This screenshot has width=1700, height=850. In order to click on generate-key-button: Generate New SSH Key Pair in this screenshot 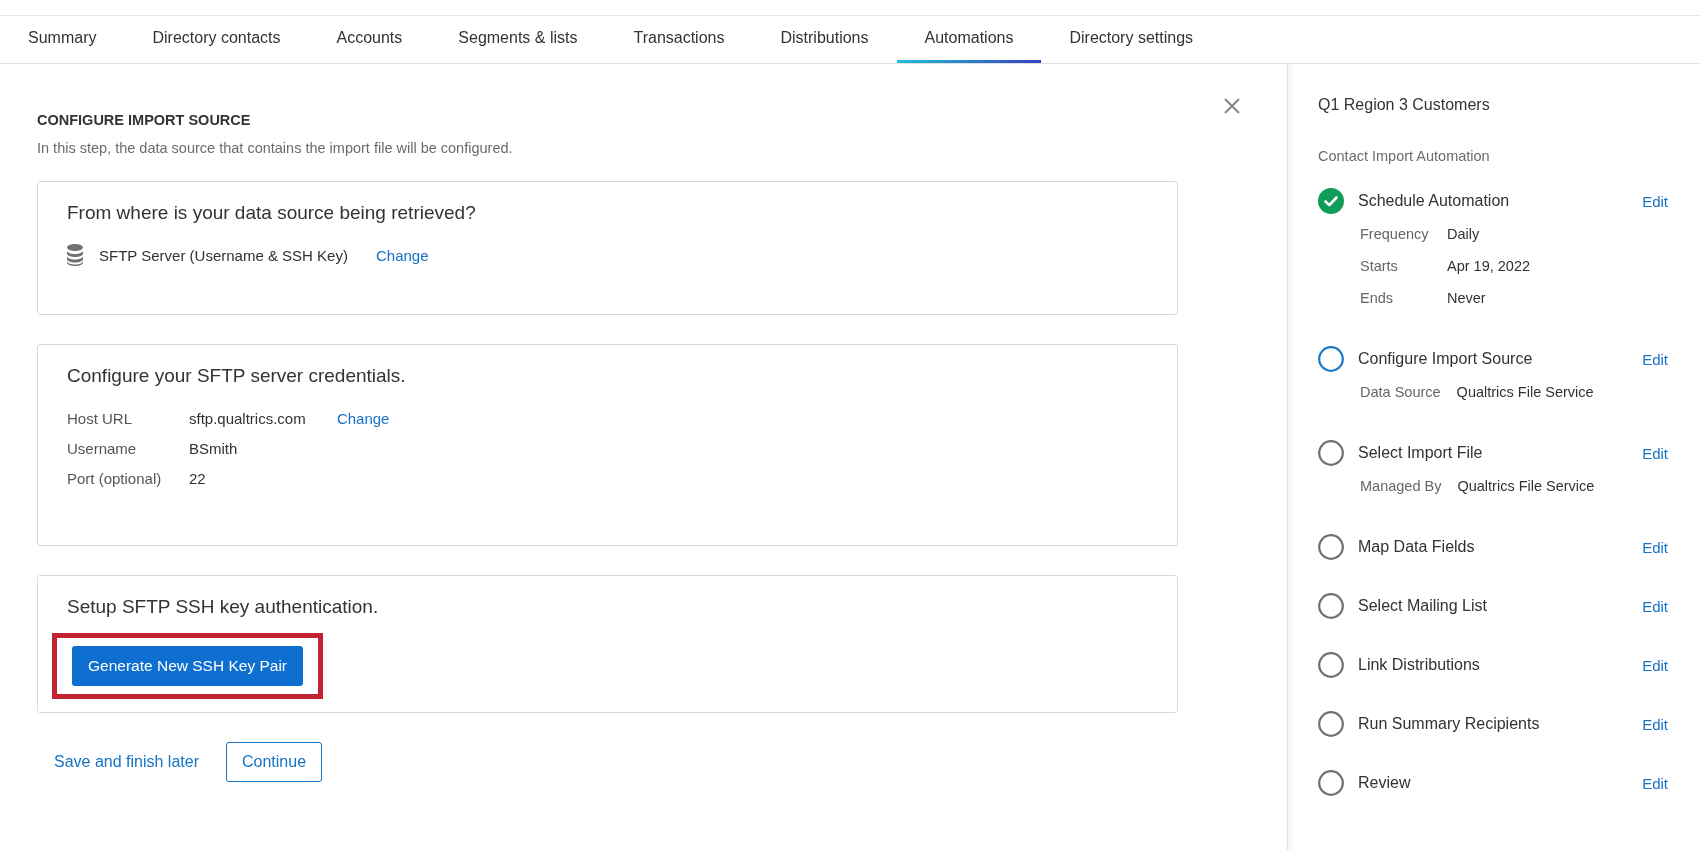, I will do `click(187, 666)`.